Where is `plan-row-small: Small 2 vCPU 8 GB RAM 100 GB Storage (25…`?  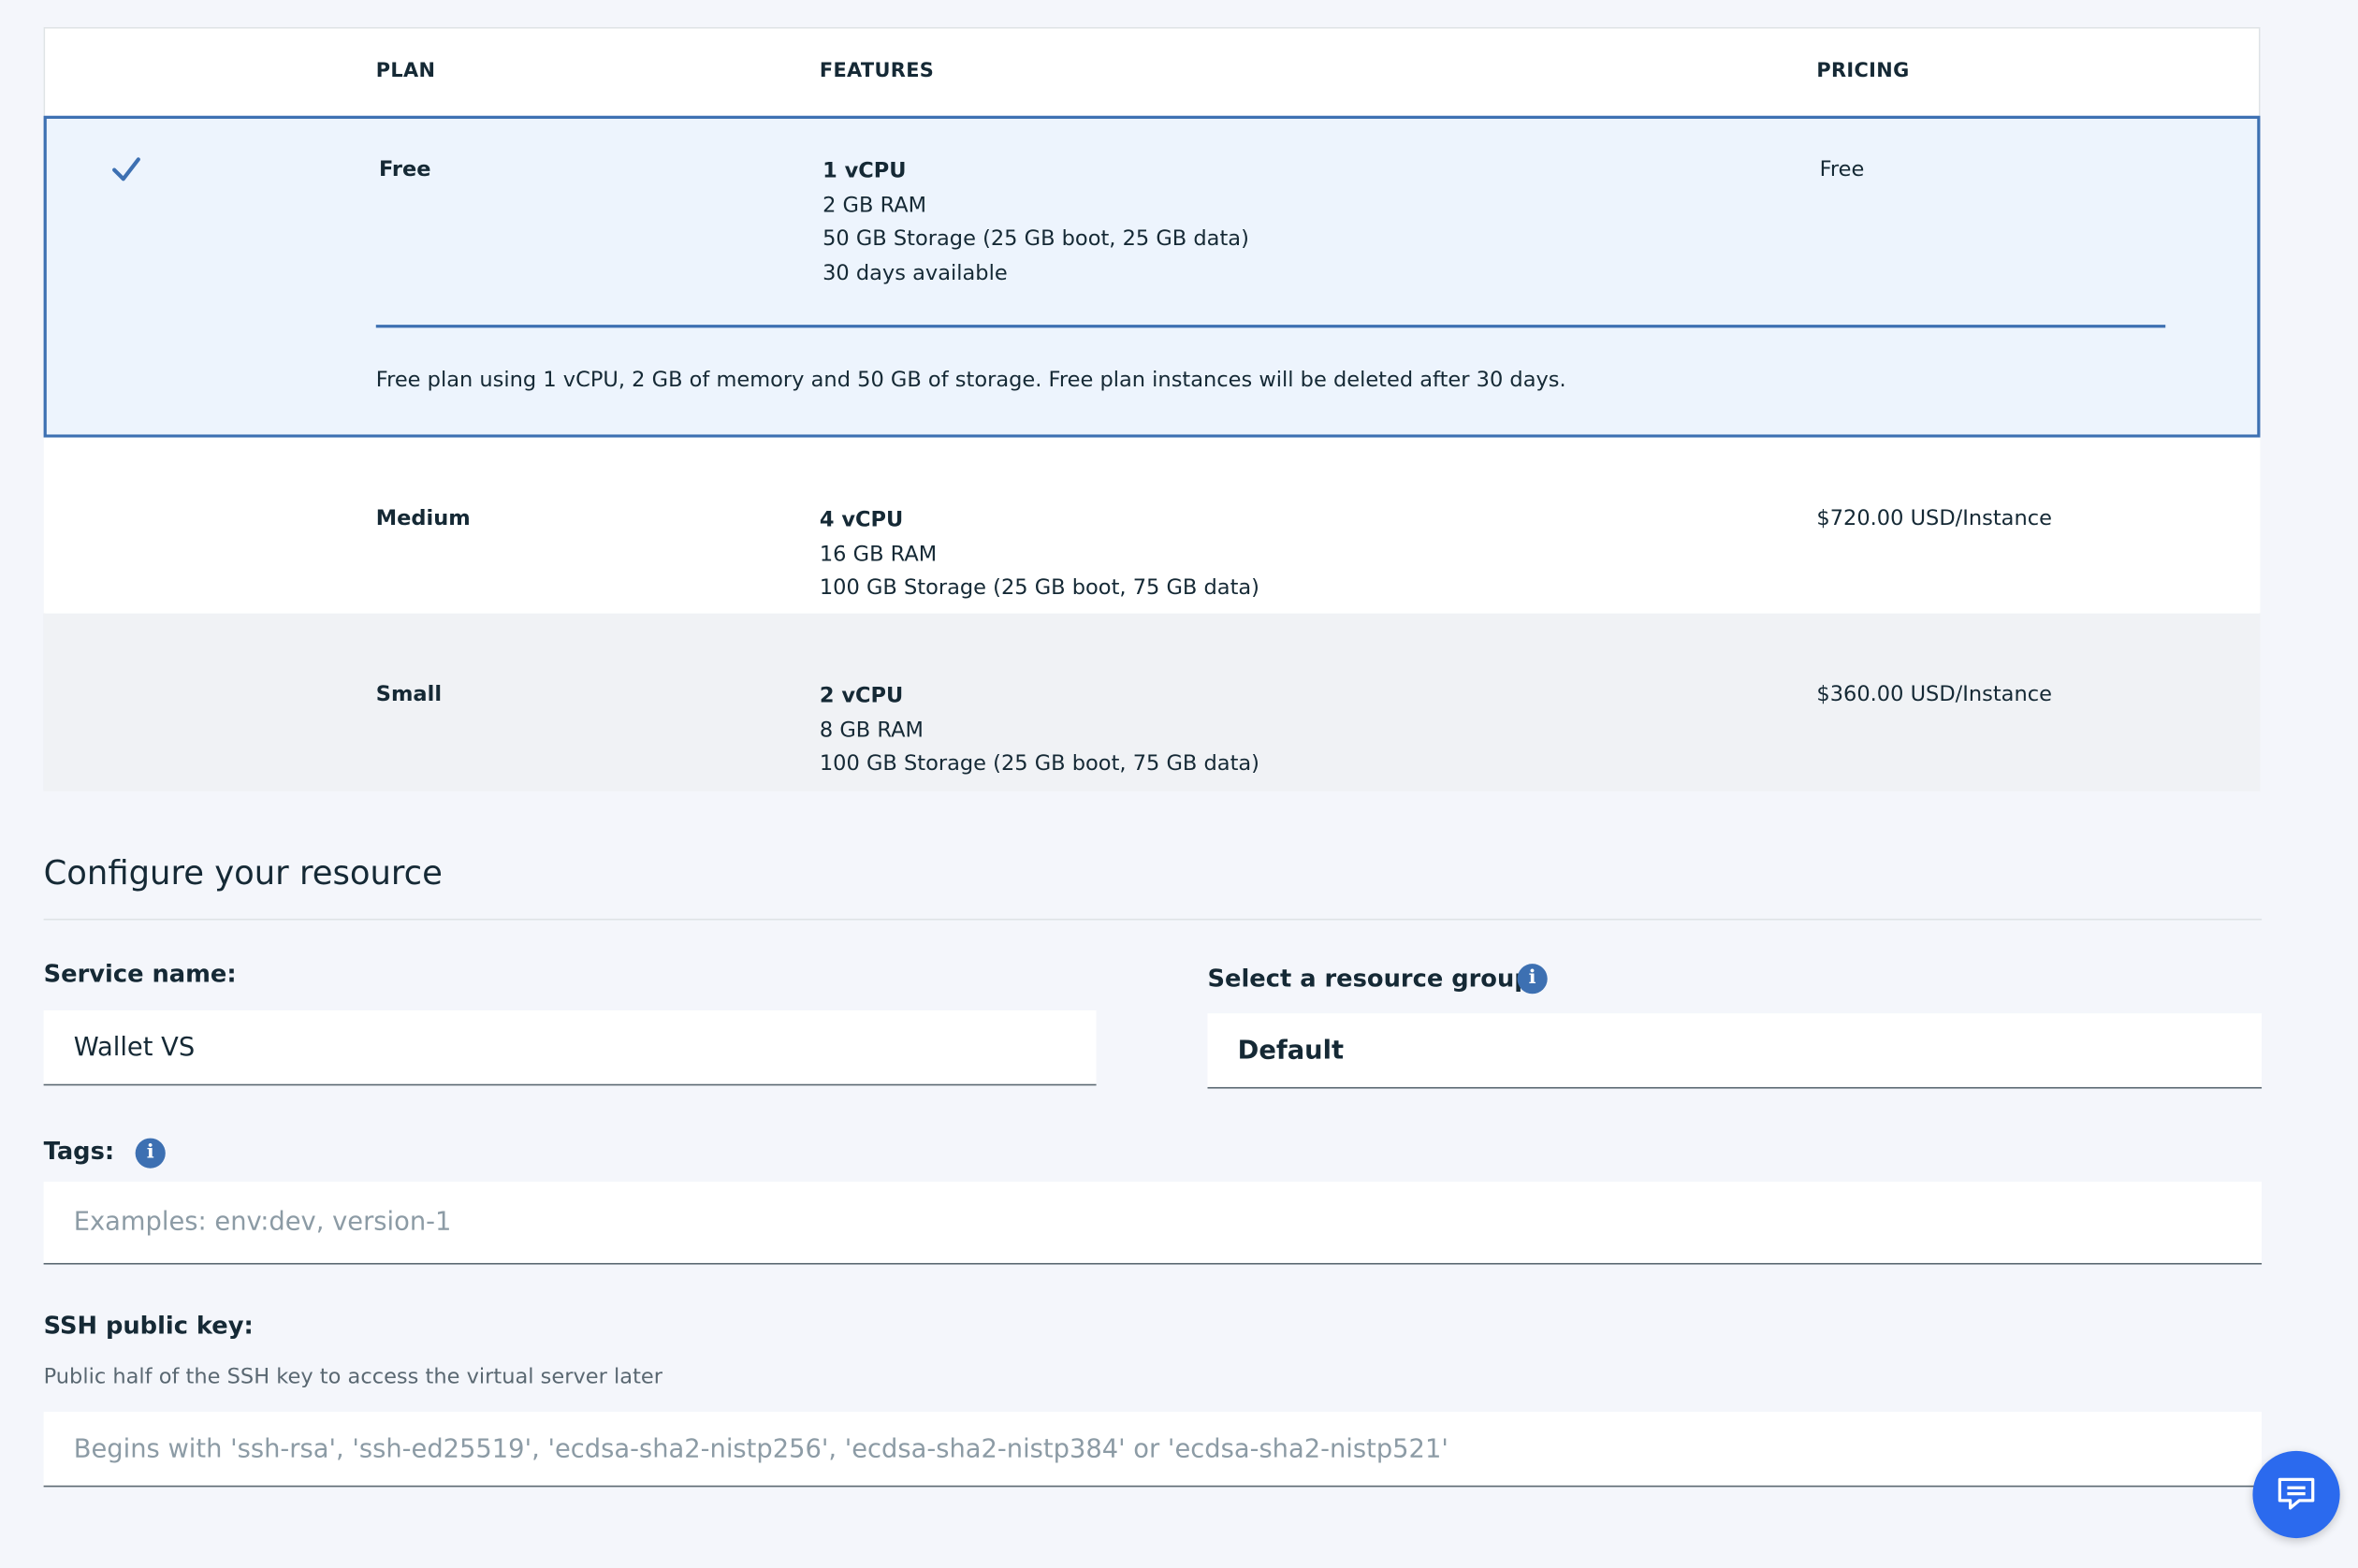
plan-row-small: Small 2 vCPU 8 GB RAM 100 GB Storage (25… is located at coordinates (1152, 702).